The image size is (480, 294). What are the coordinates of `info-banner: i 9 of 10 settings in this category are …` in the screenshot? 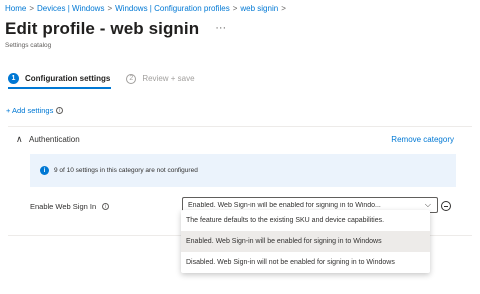 It's located at (243, 170).